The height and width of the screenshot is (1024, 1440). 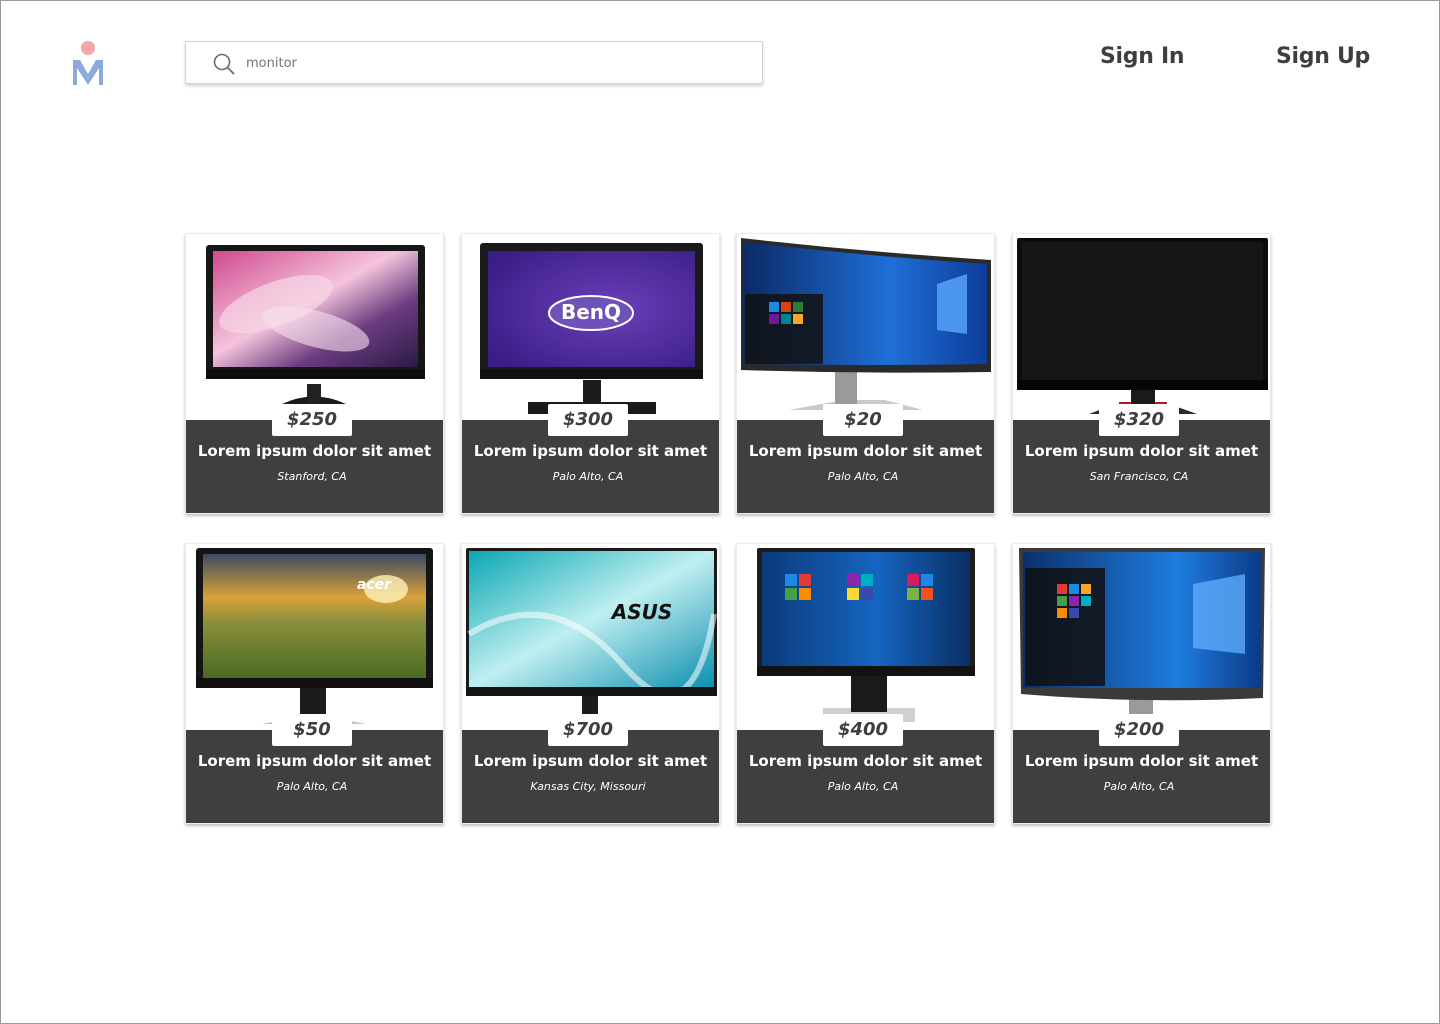 I want to click on price-tag: $250, so click(x=312, y=420).